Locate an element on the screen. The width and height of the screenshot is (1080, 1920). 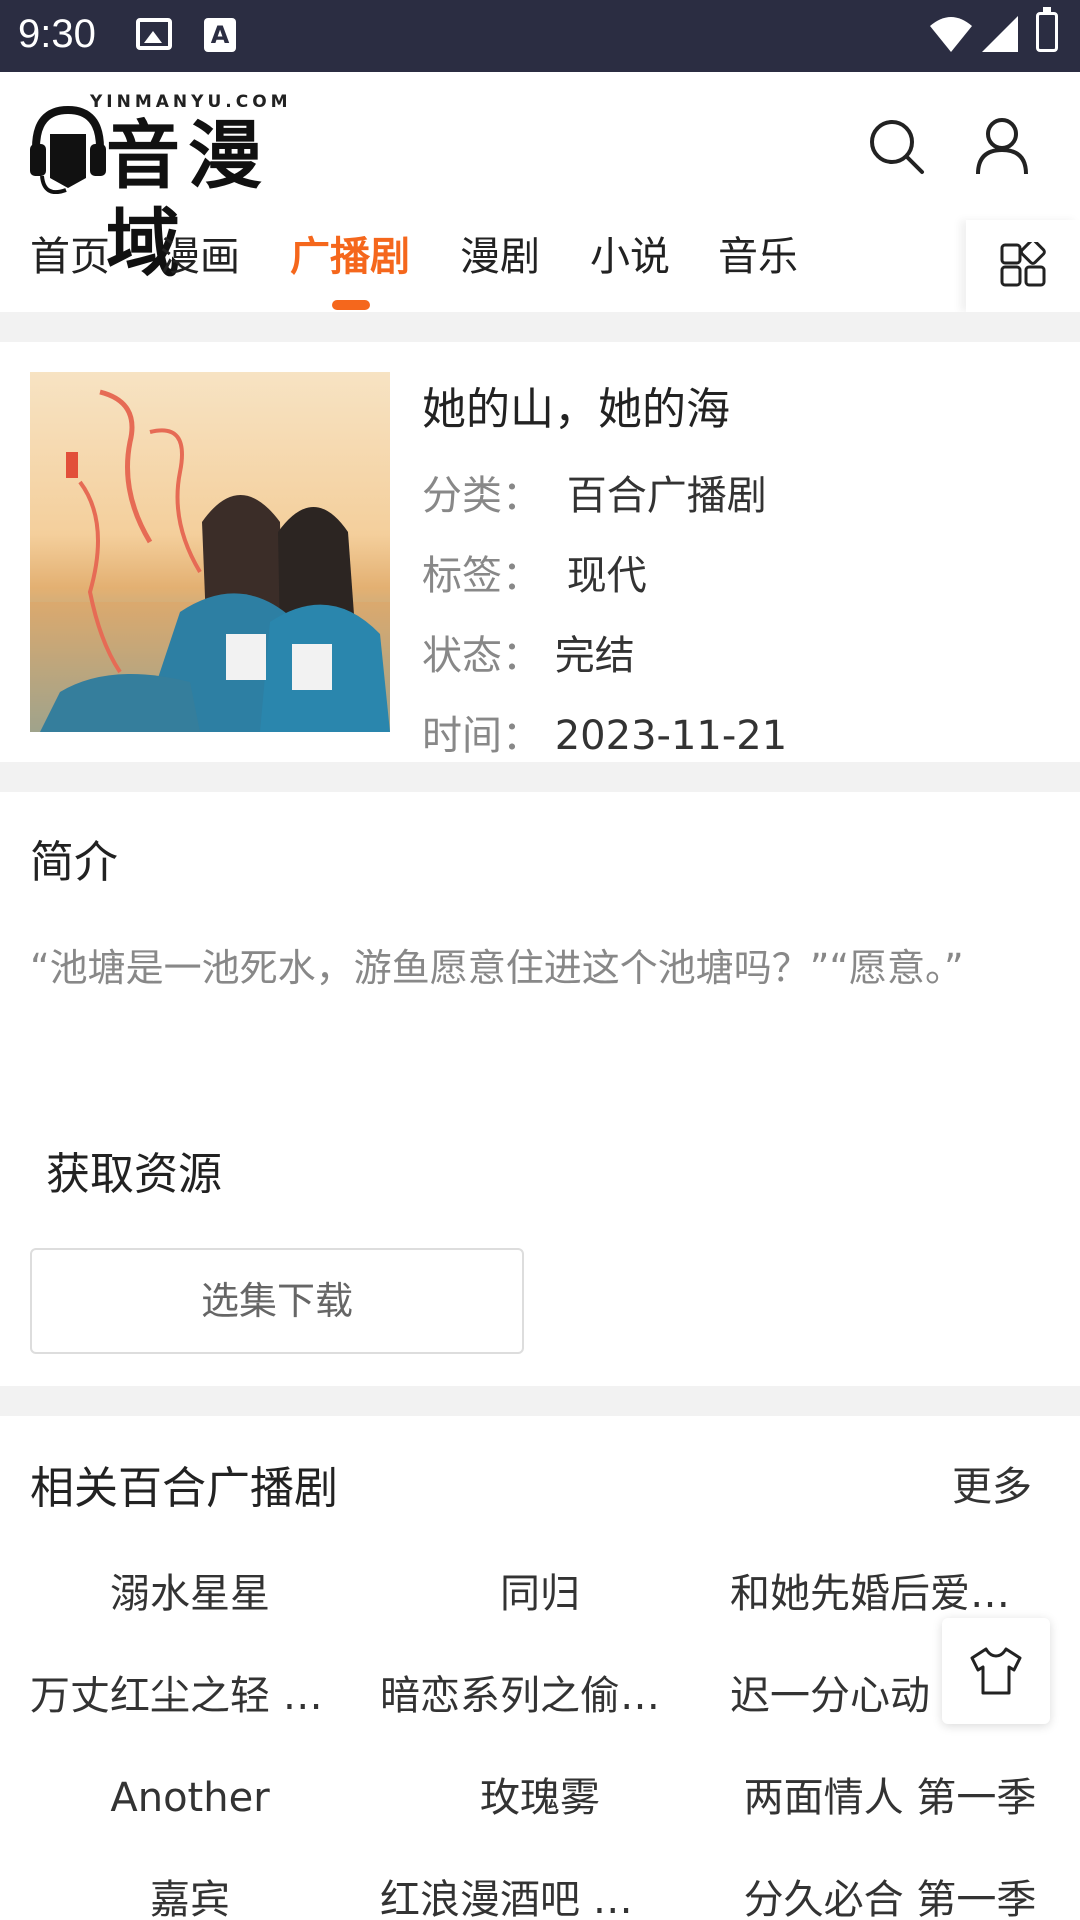
related-item: 分久必合 第一季 is located at coordinates (890, 1896).